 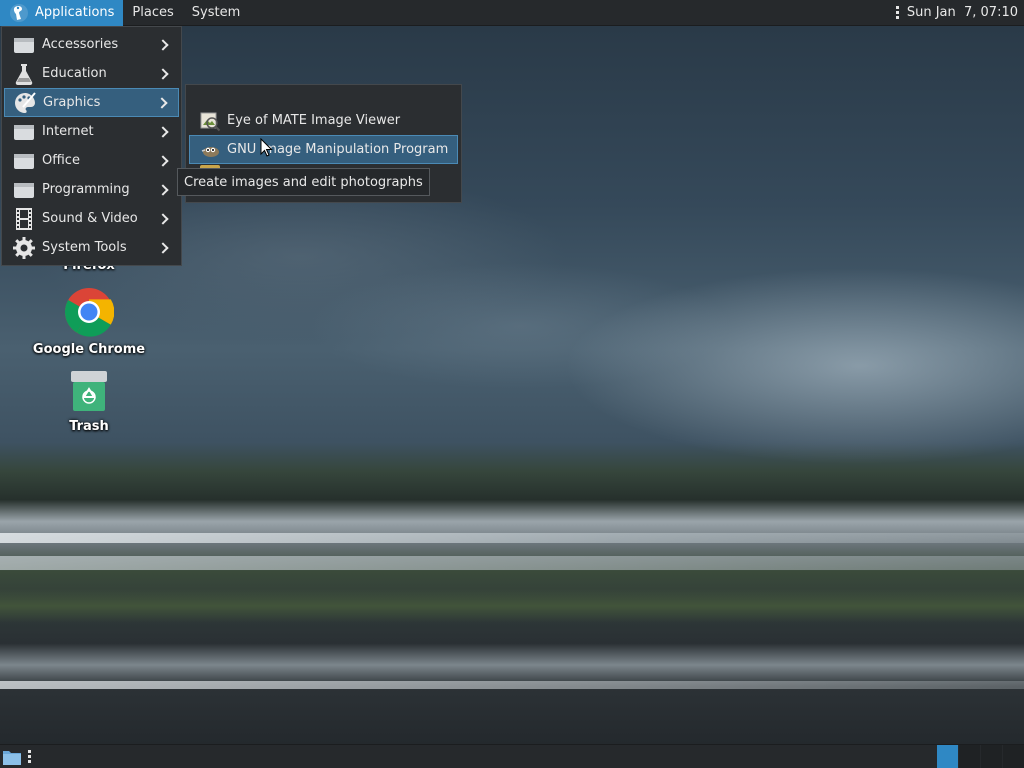 I want to click on image-viewer-icon, so click(x=210, y=121).